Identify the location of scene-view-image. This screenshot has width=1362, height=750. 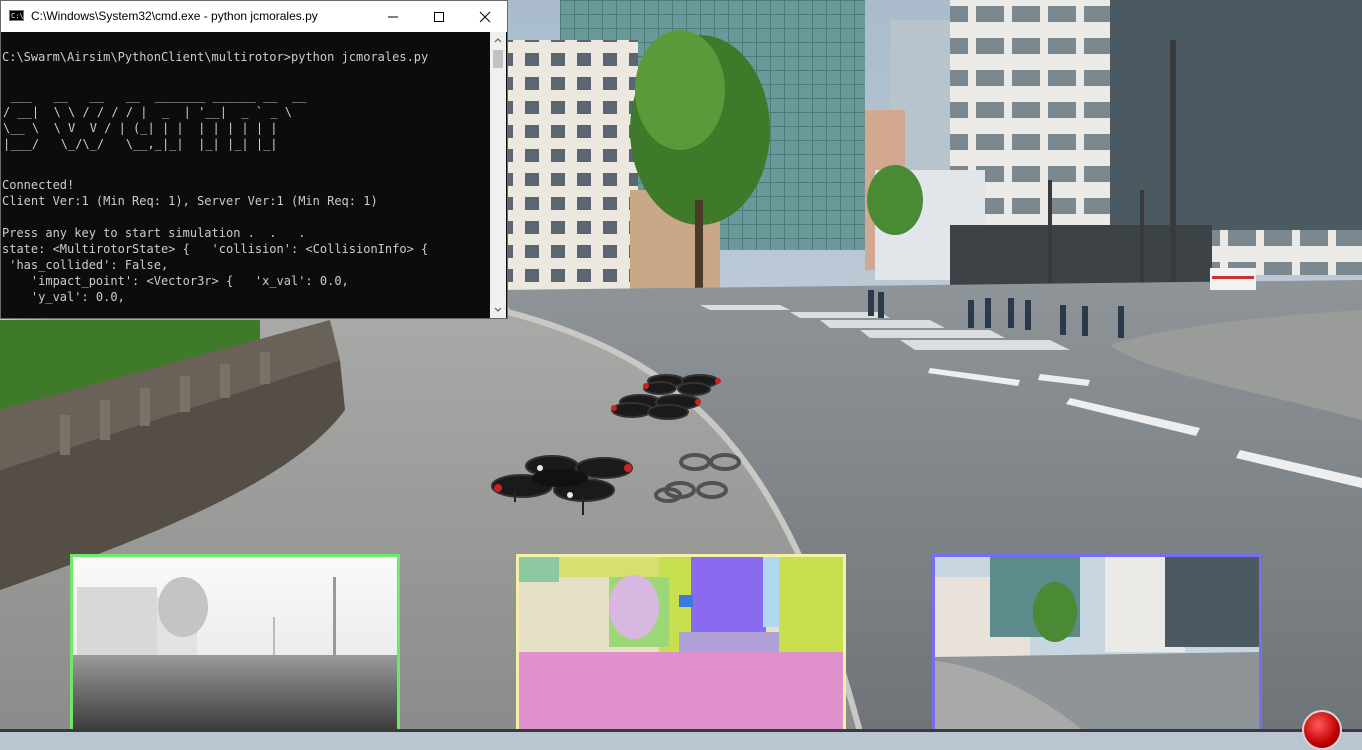
(1097, 644).